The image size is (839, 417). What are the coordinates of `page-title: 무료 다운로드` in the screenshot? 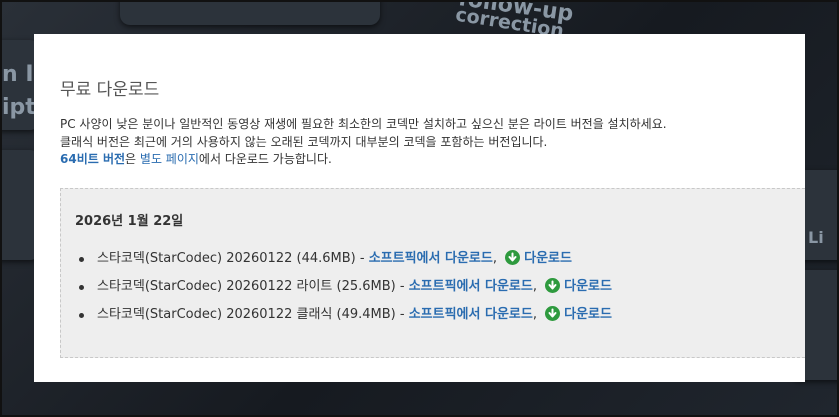 It's located at (110, 90).